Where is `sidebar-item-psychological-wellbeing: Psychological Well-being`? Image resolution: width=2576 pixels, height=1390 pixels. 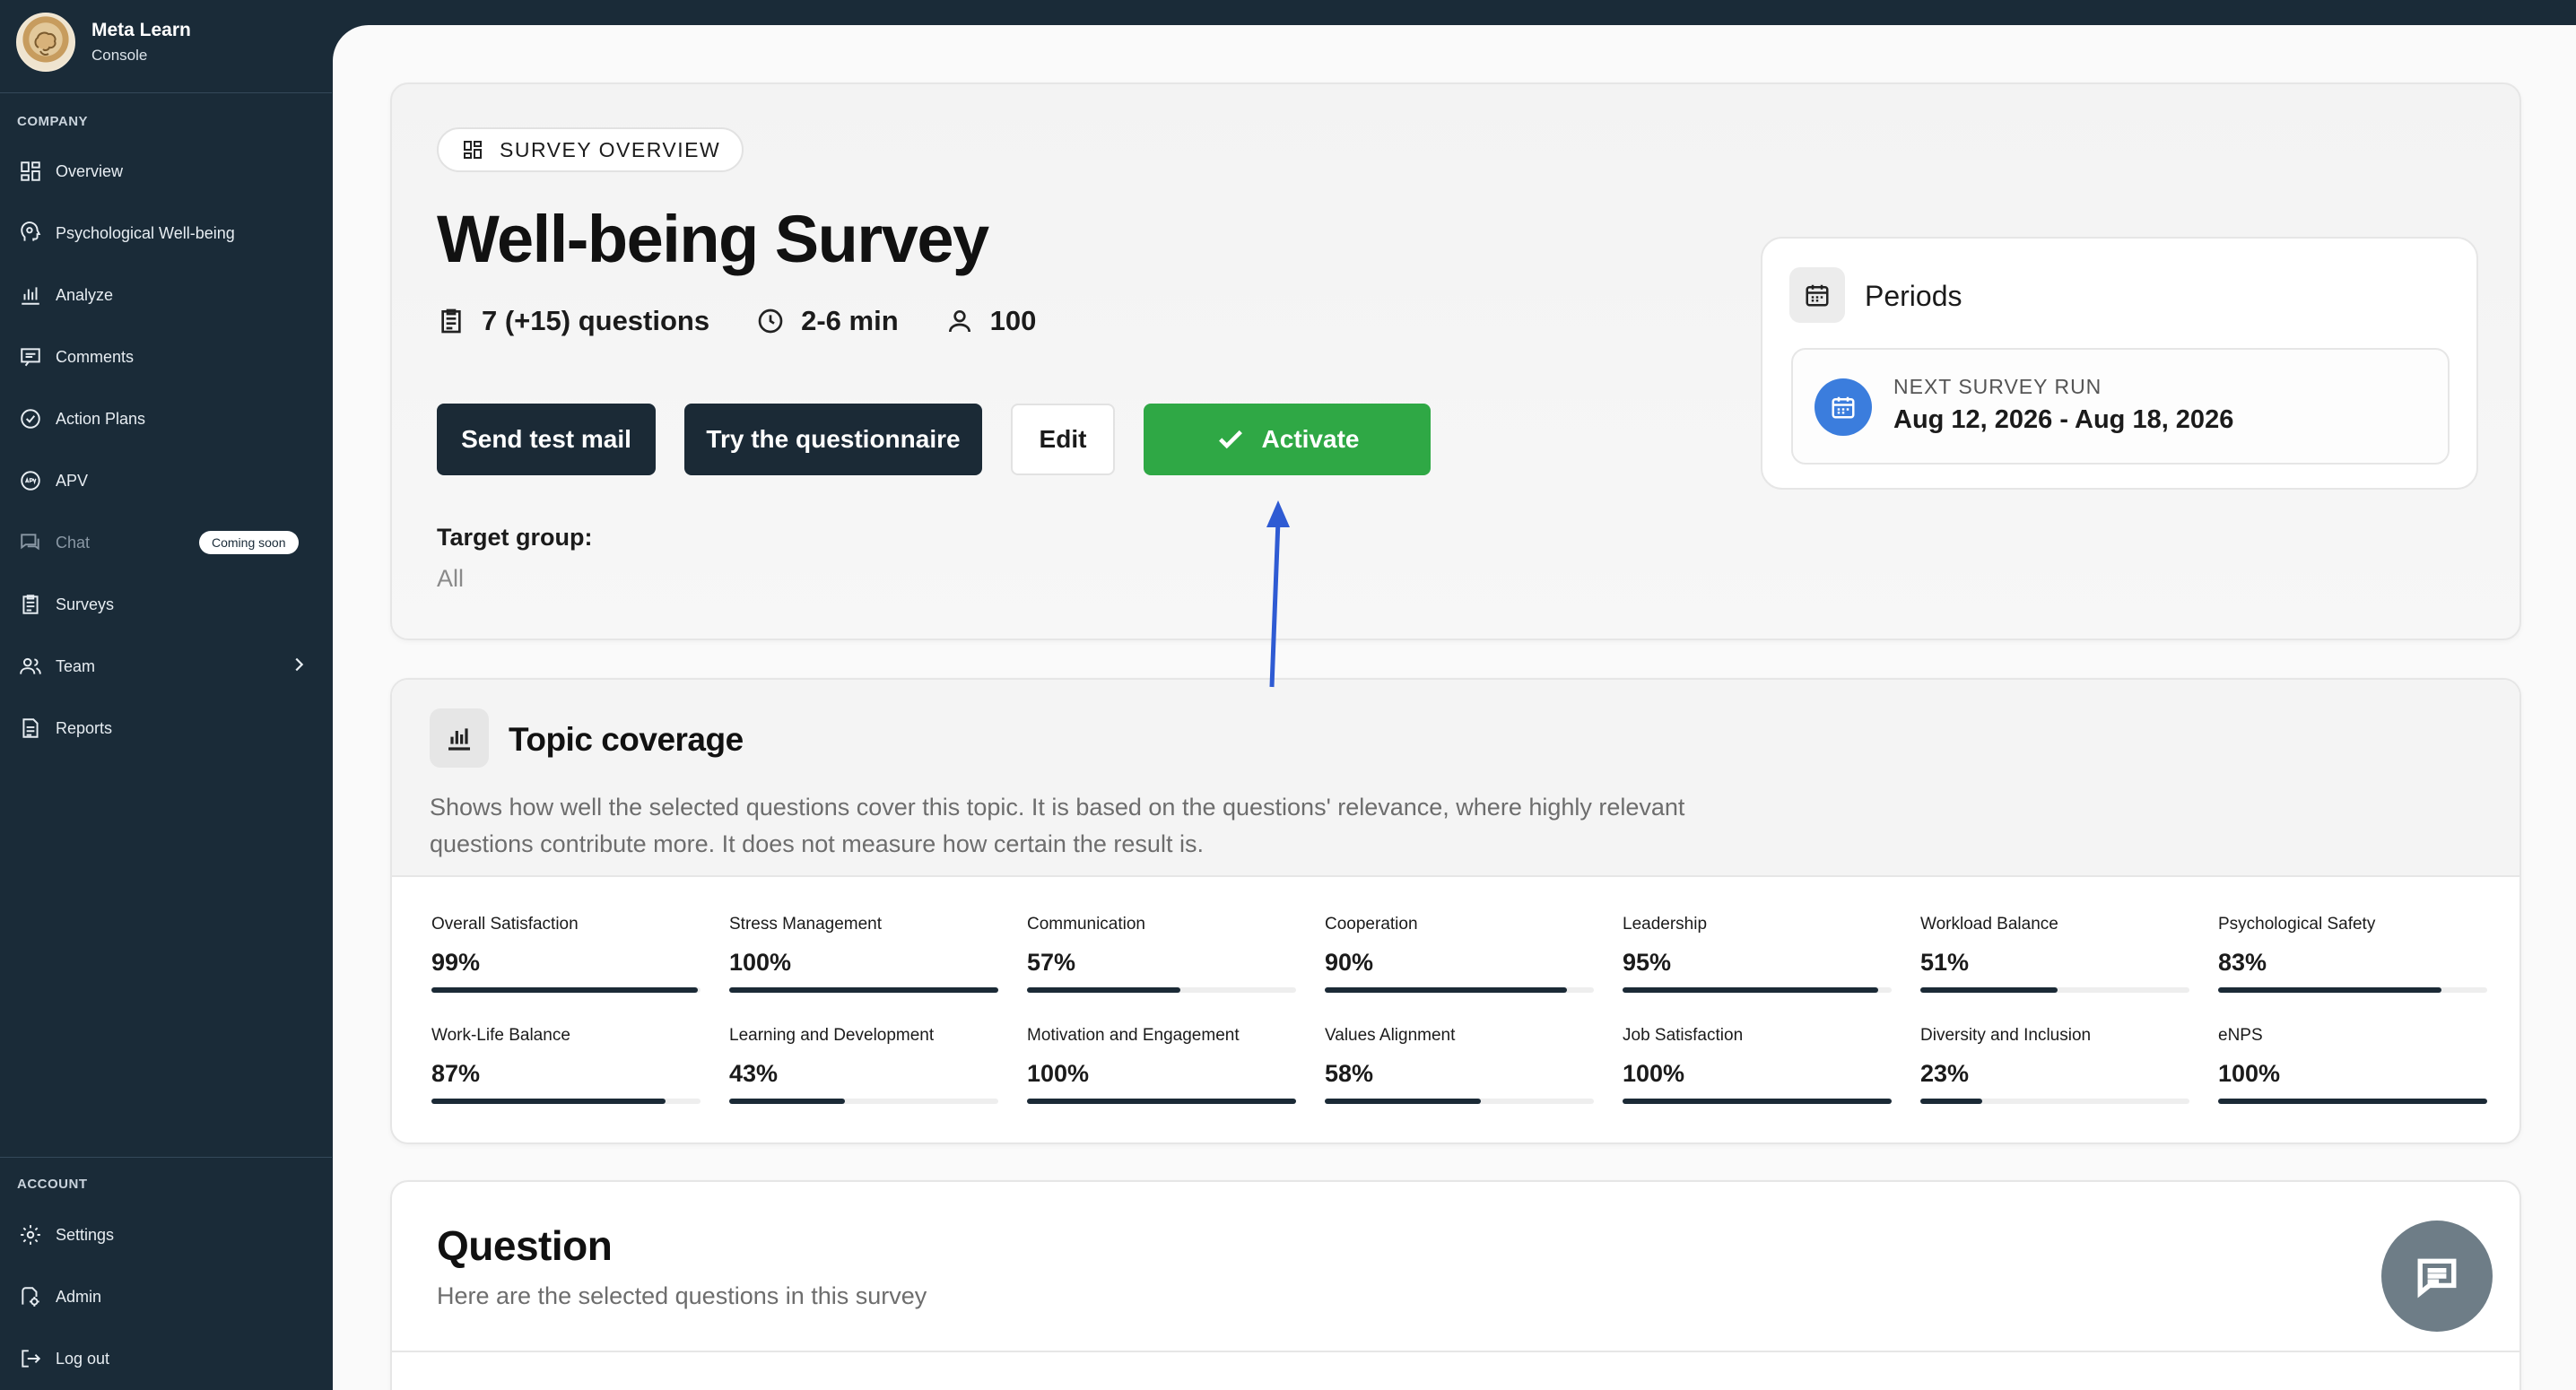 sidebar-item-psychological-wellbeing: Psychological Well-being is located at coordinates (166, 233).